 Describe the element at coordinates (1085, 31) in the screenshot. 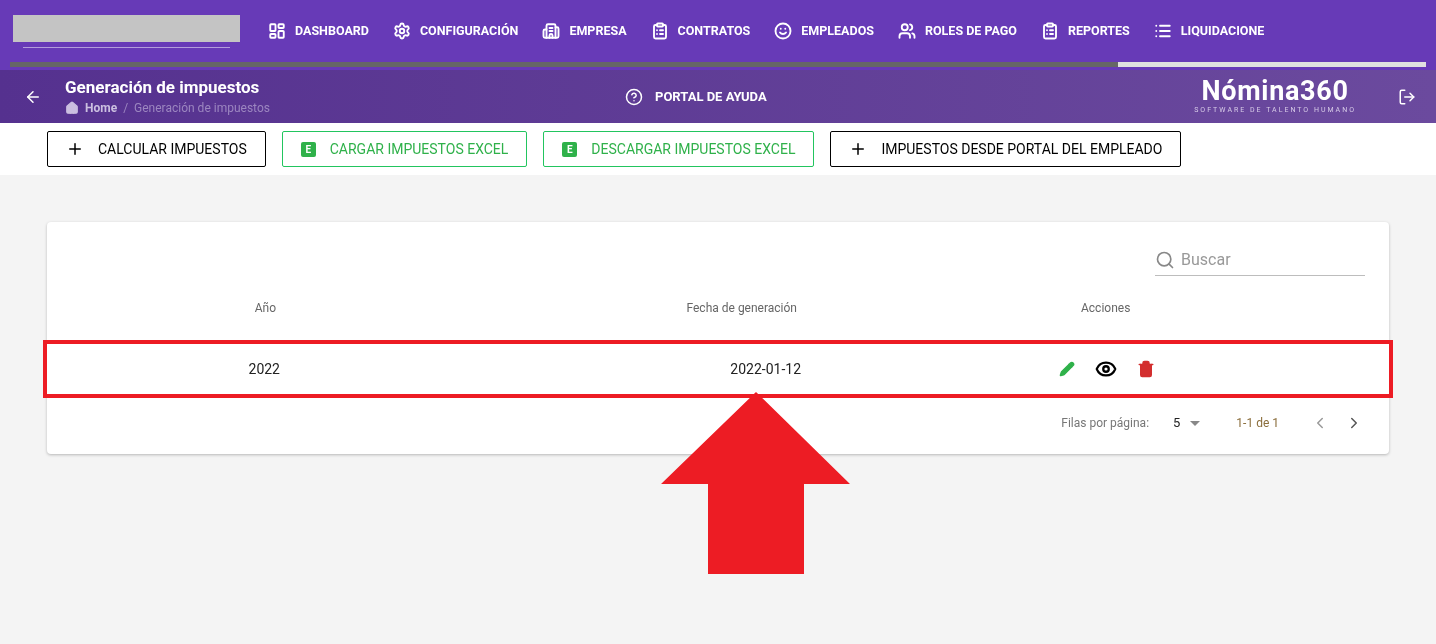

I see `nav-item: REPORTES` at that location.